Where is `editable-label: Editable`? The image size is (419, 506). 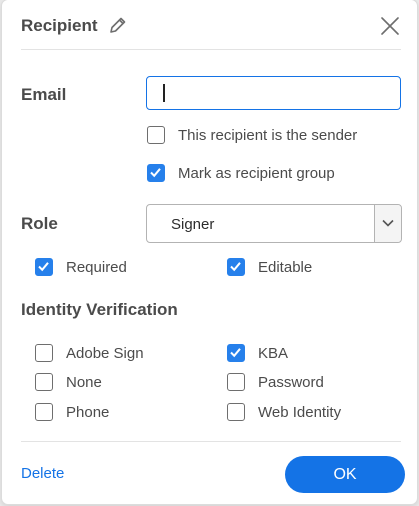
editable-label: Editable is located at coordinates (285, 267).